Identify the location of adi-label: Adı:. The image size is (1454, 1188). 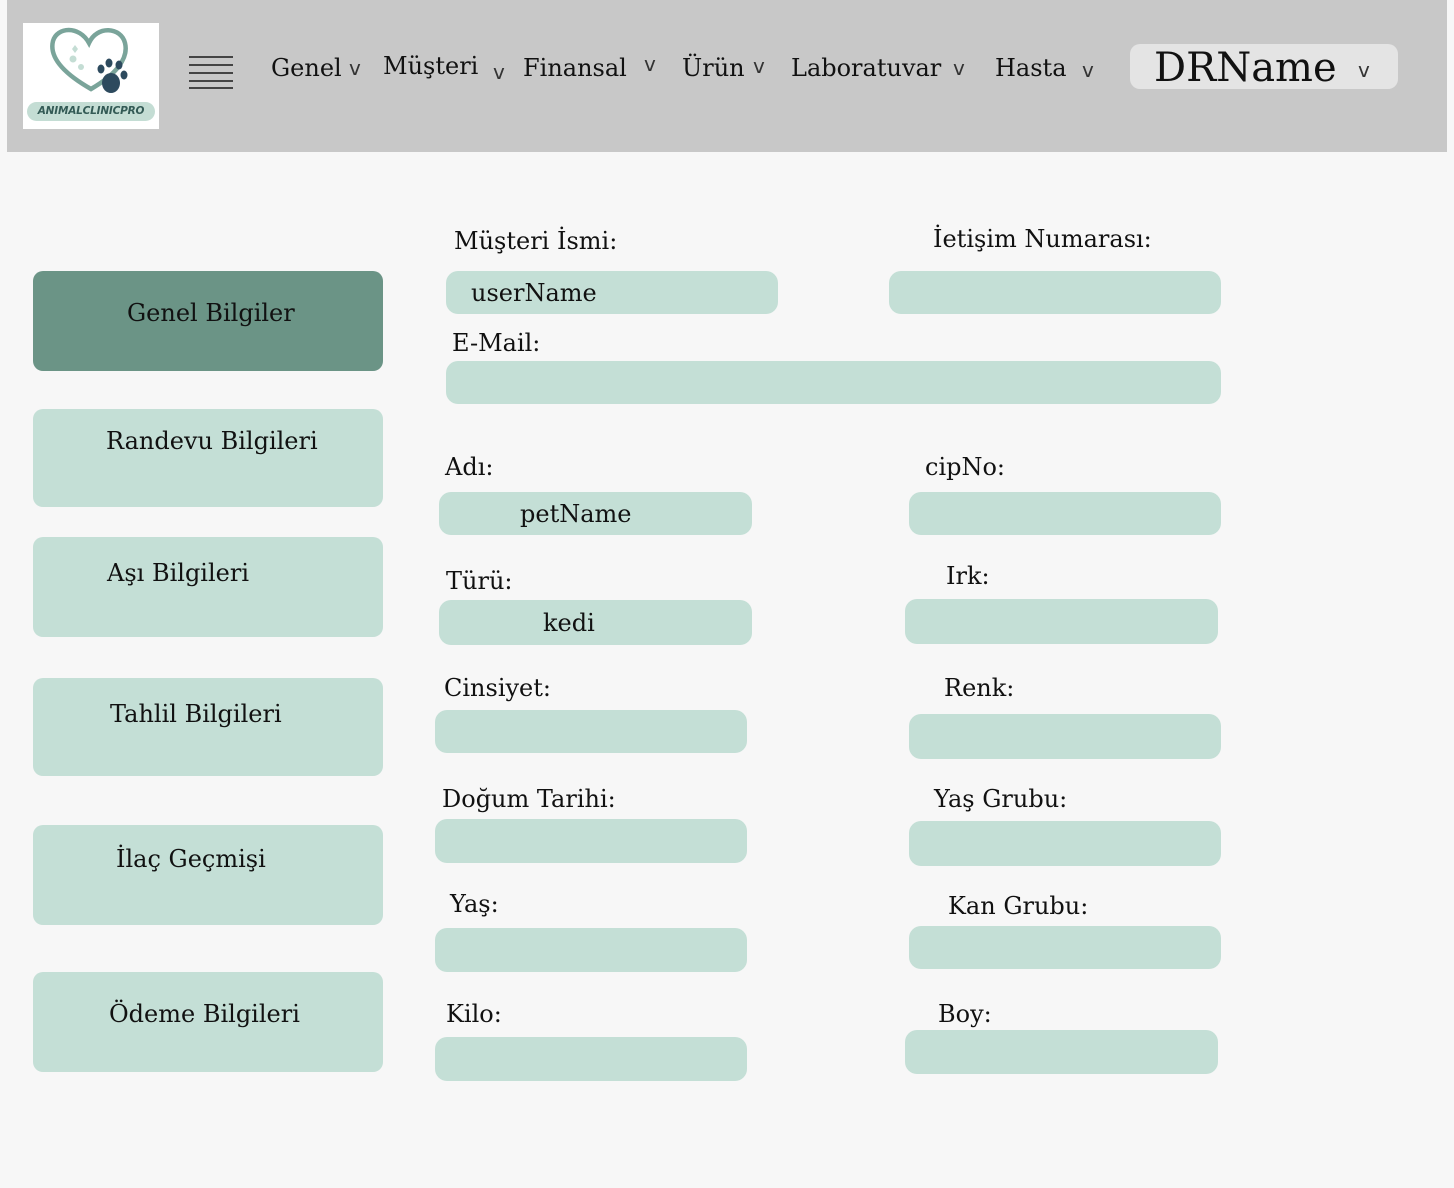
(469, 467).